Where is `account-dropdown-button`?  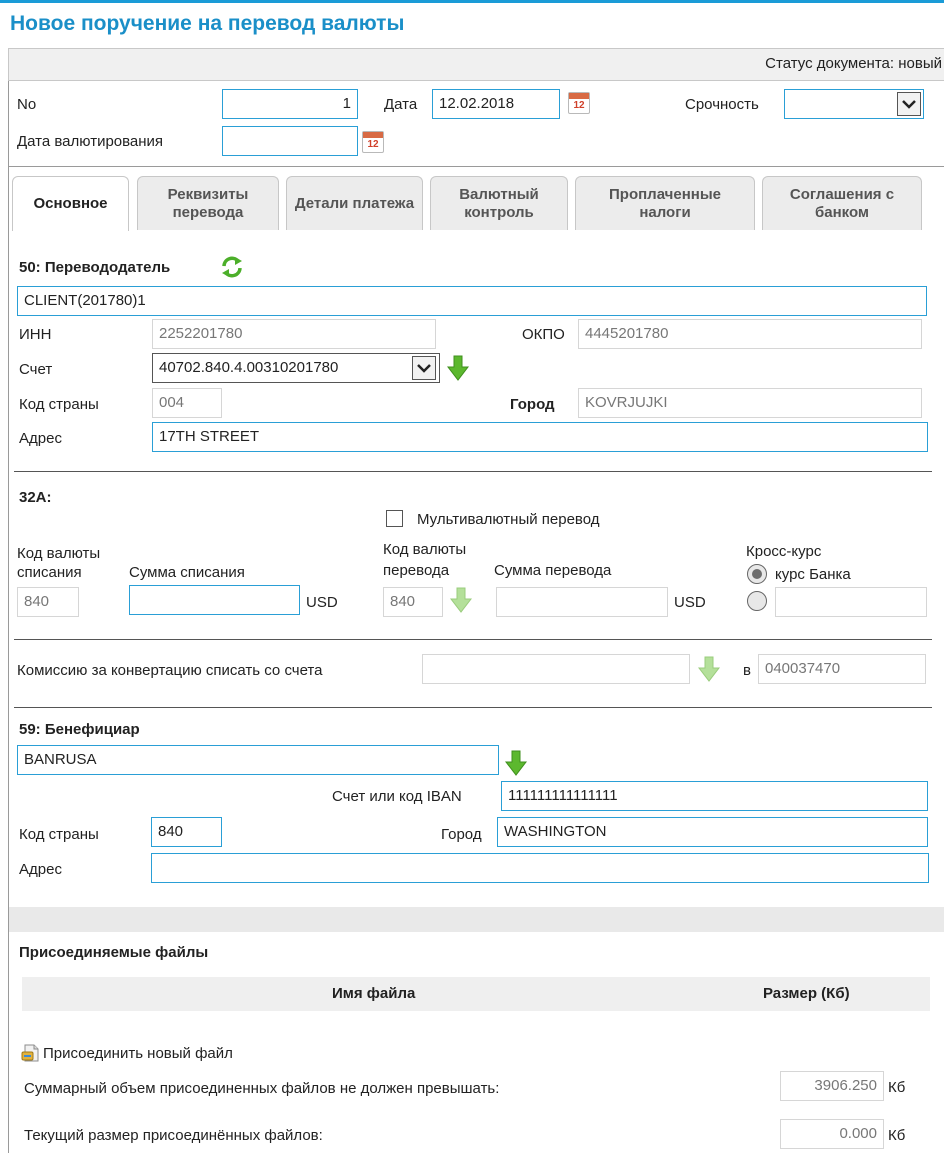 account-dropdown-button is located at coordinates (424, 368).